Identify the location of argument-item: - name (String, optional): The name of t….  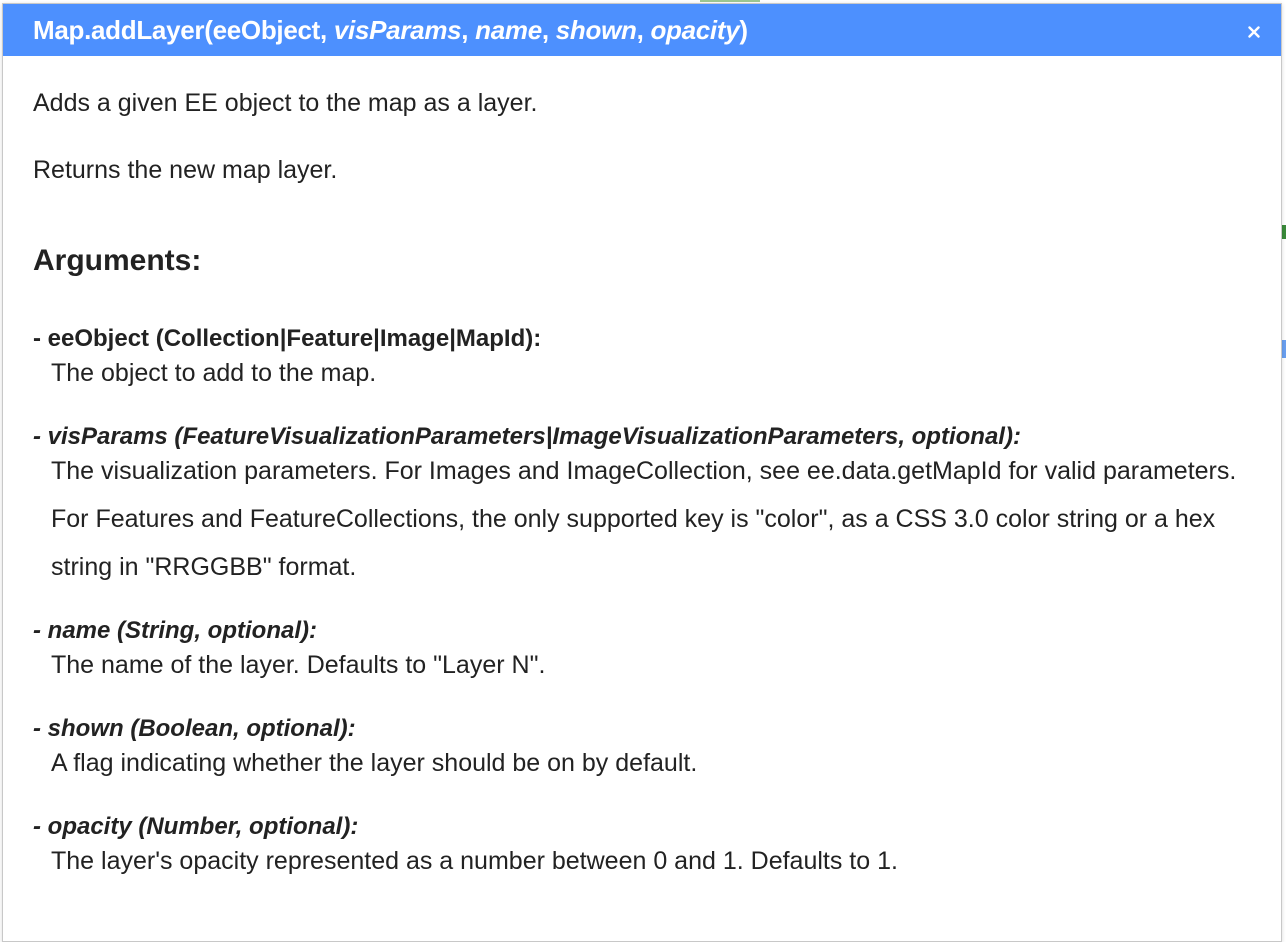
(642, 653).